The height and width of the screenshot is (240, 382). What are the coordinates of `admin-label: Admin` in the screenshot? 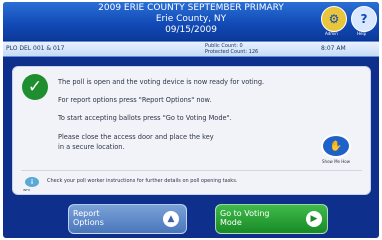 It's located at (331, 33).